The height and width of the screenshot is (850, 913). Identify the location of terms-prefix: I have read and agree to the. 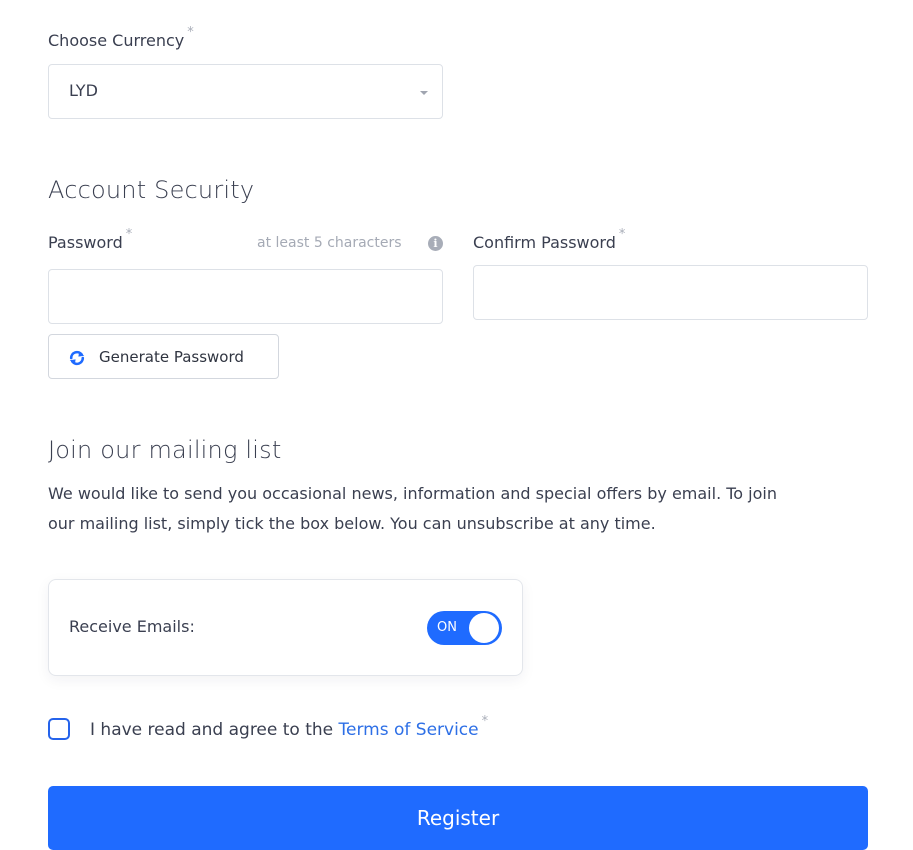
(214, 730).